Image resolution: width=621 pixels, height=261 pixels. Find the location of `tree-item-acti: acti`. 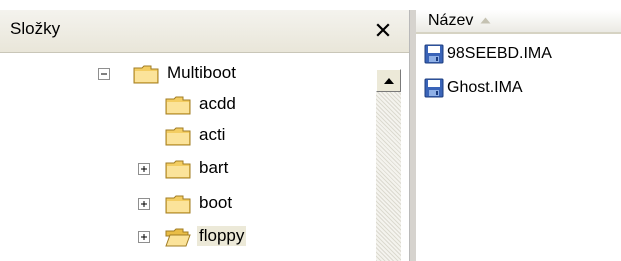

tree-item-acti: acti is located at coordinates (184, 136).